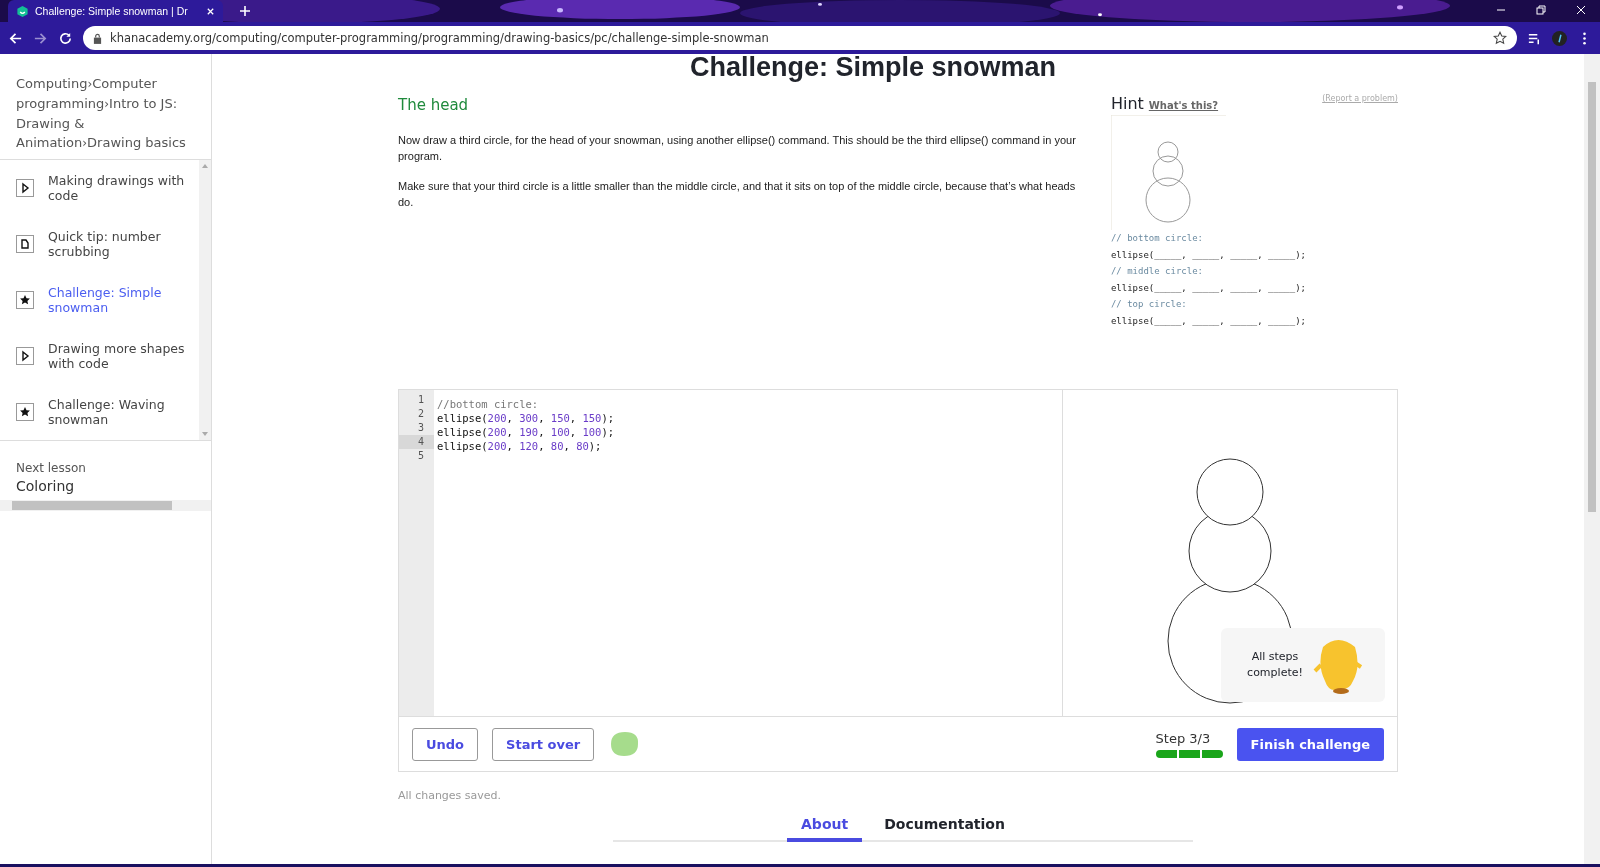 Image resolution: width=1600 pixels, height=867 pixels. Describe the element at coordinates (99, 412) in the screenshot. I see `lesson-item: Challenge: Waving snowman` at that location.